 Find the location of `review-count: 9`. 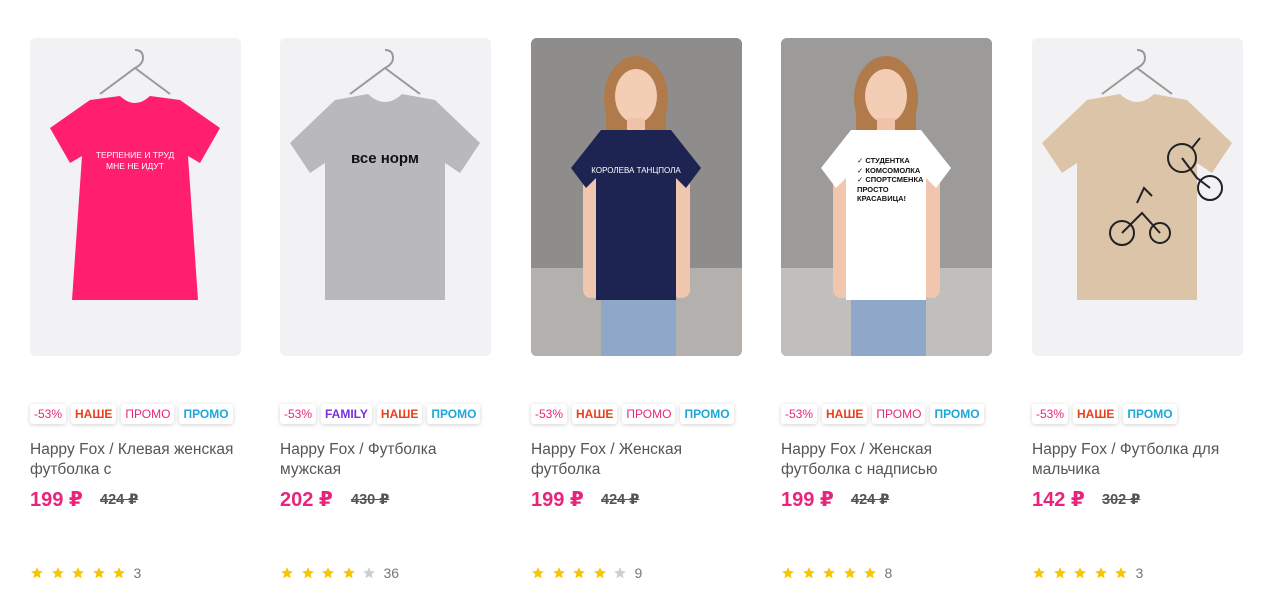

review-count: 9 is located at coordinates (639, 573).